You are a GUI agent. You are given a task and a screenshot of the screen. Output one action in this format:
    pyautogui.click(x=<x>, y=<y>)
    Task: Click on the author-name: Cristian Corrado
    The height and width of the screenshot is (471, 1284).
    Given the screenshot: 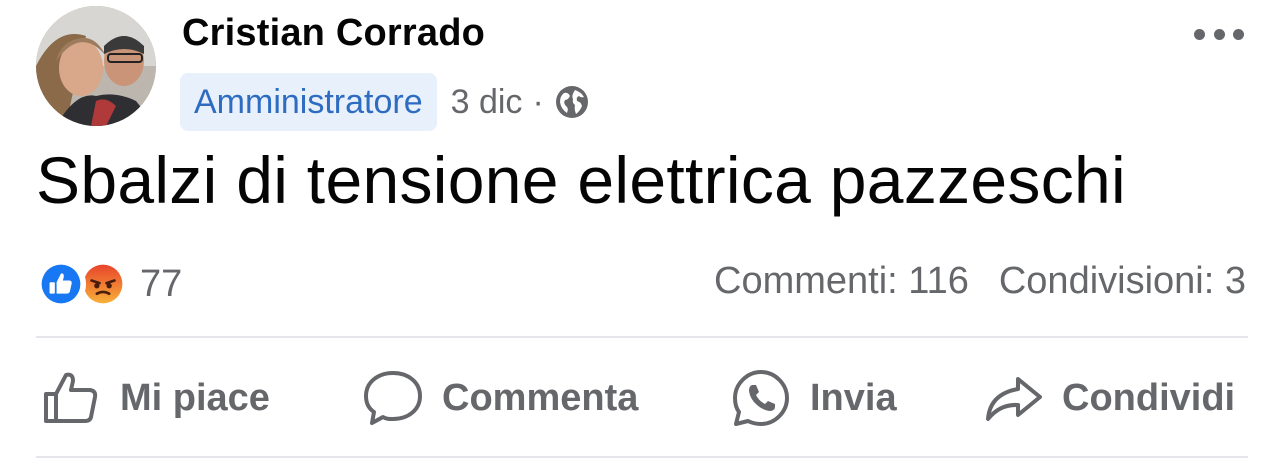 What is the action you would take?
    pyautogui.click(x=333, y=33)
    